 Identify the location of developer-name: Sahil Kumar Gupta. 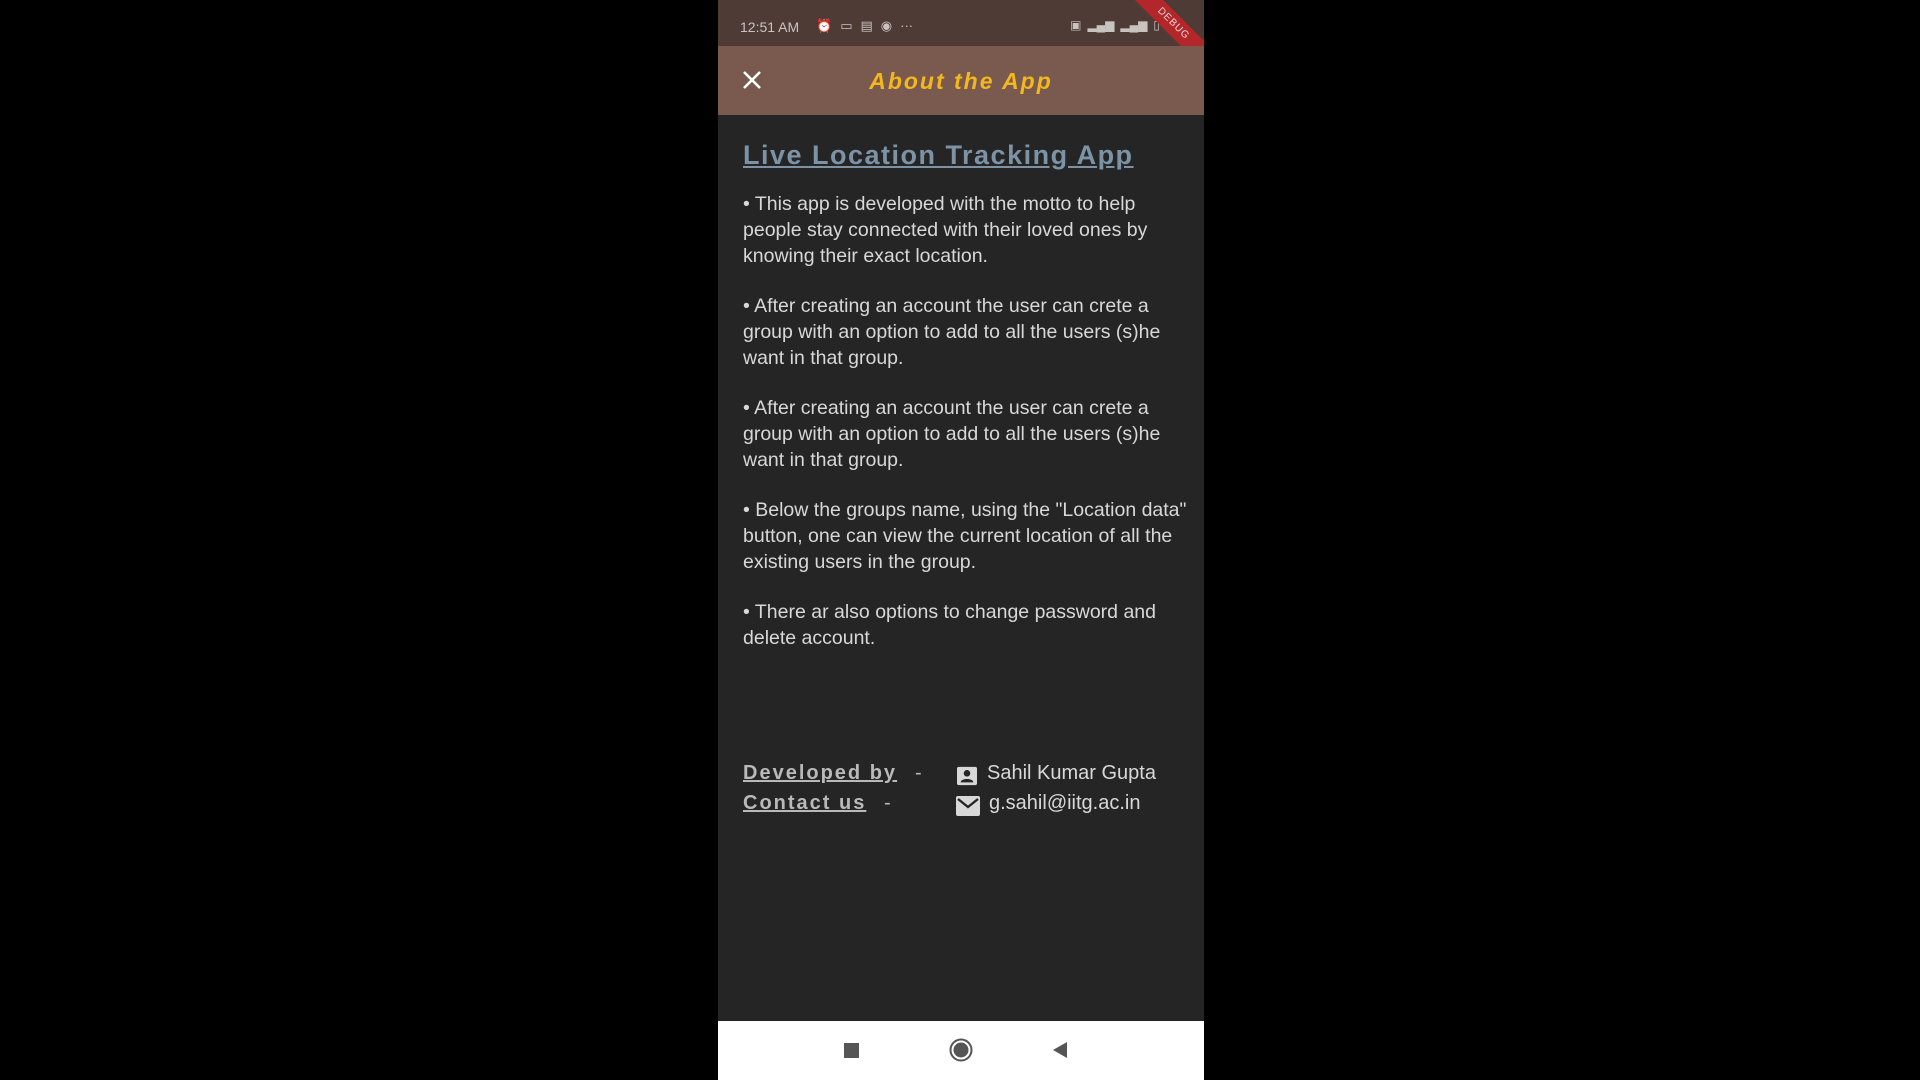
(1071, 773).